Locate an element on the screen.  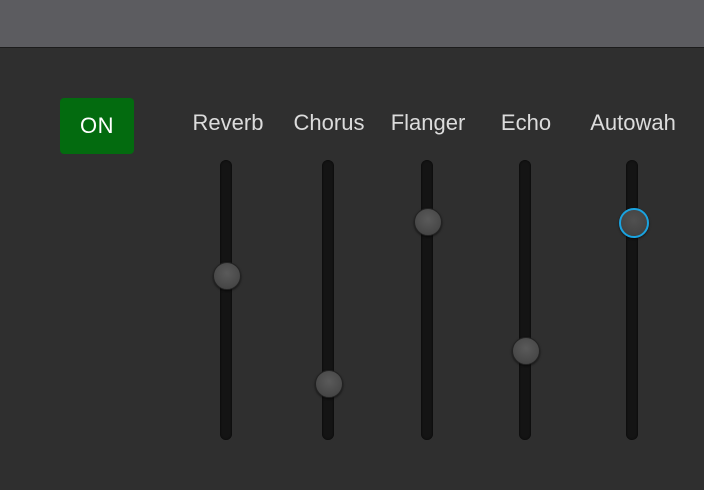
slider-track-reverb is located at coordinates (226, 300).